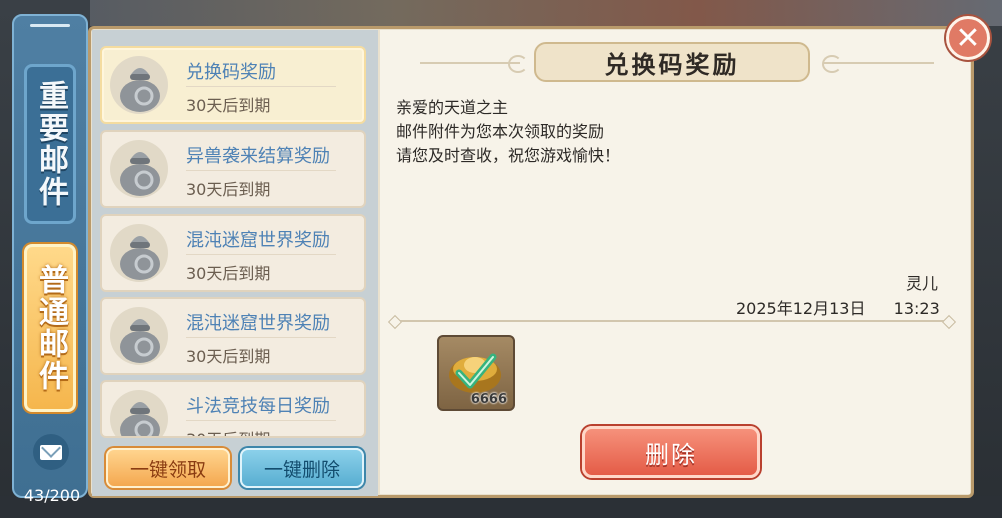  What do you see at coordinates (922, 283) in the screenshot?
I see `mail-sender: 灵儿` at bounding box center [922, 283].